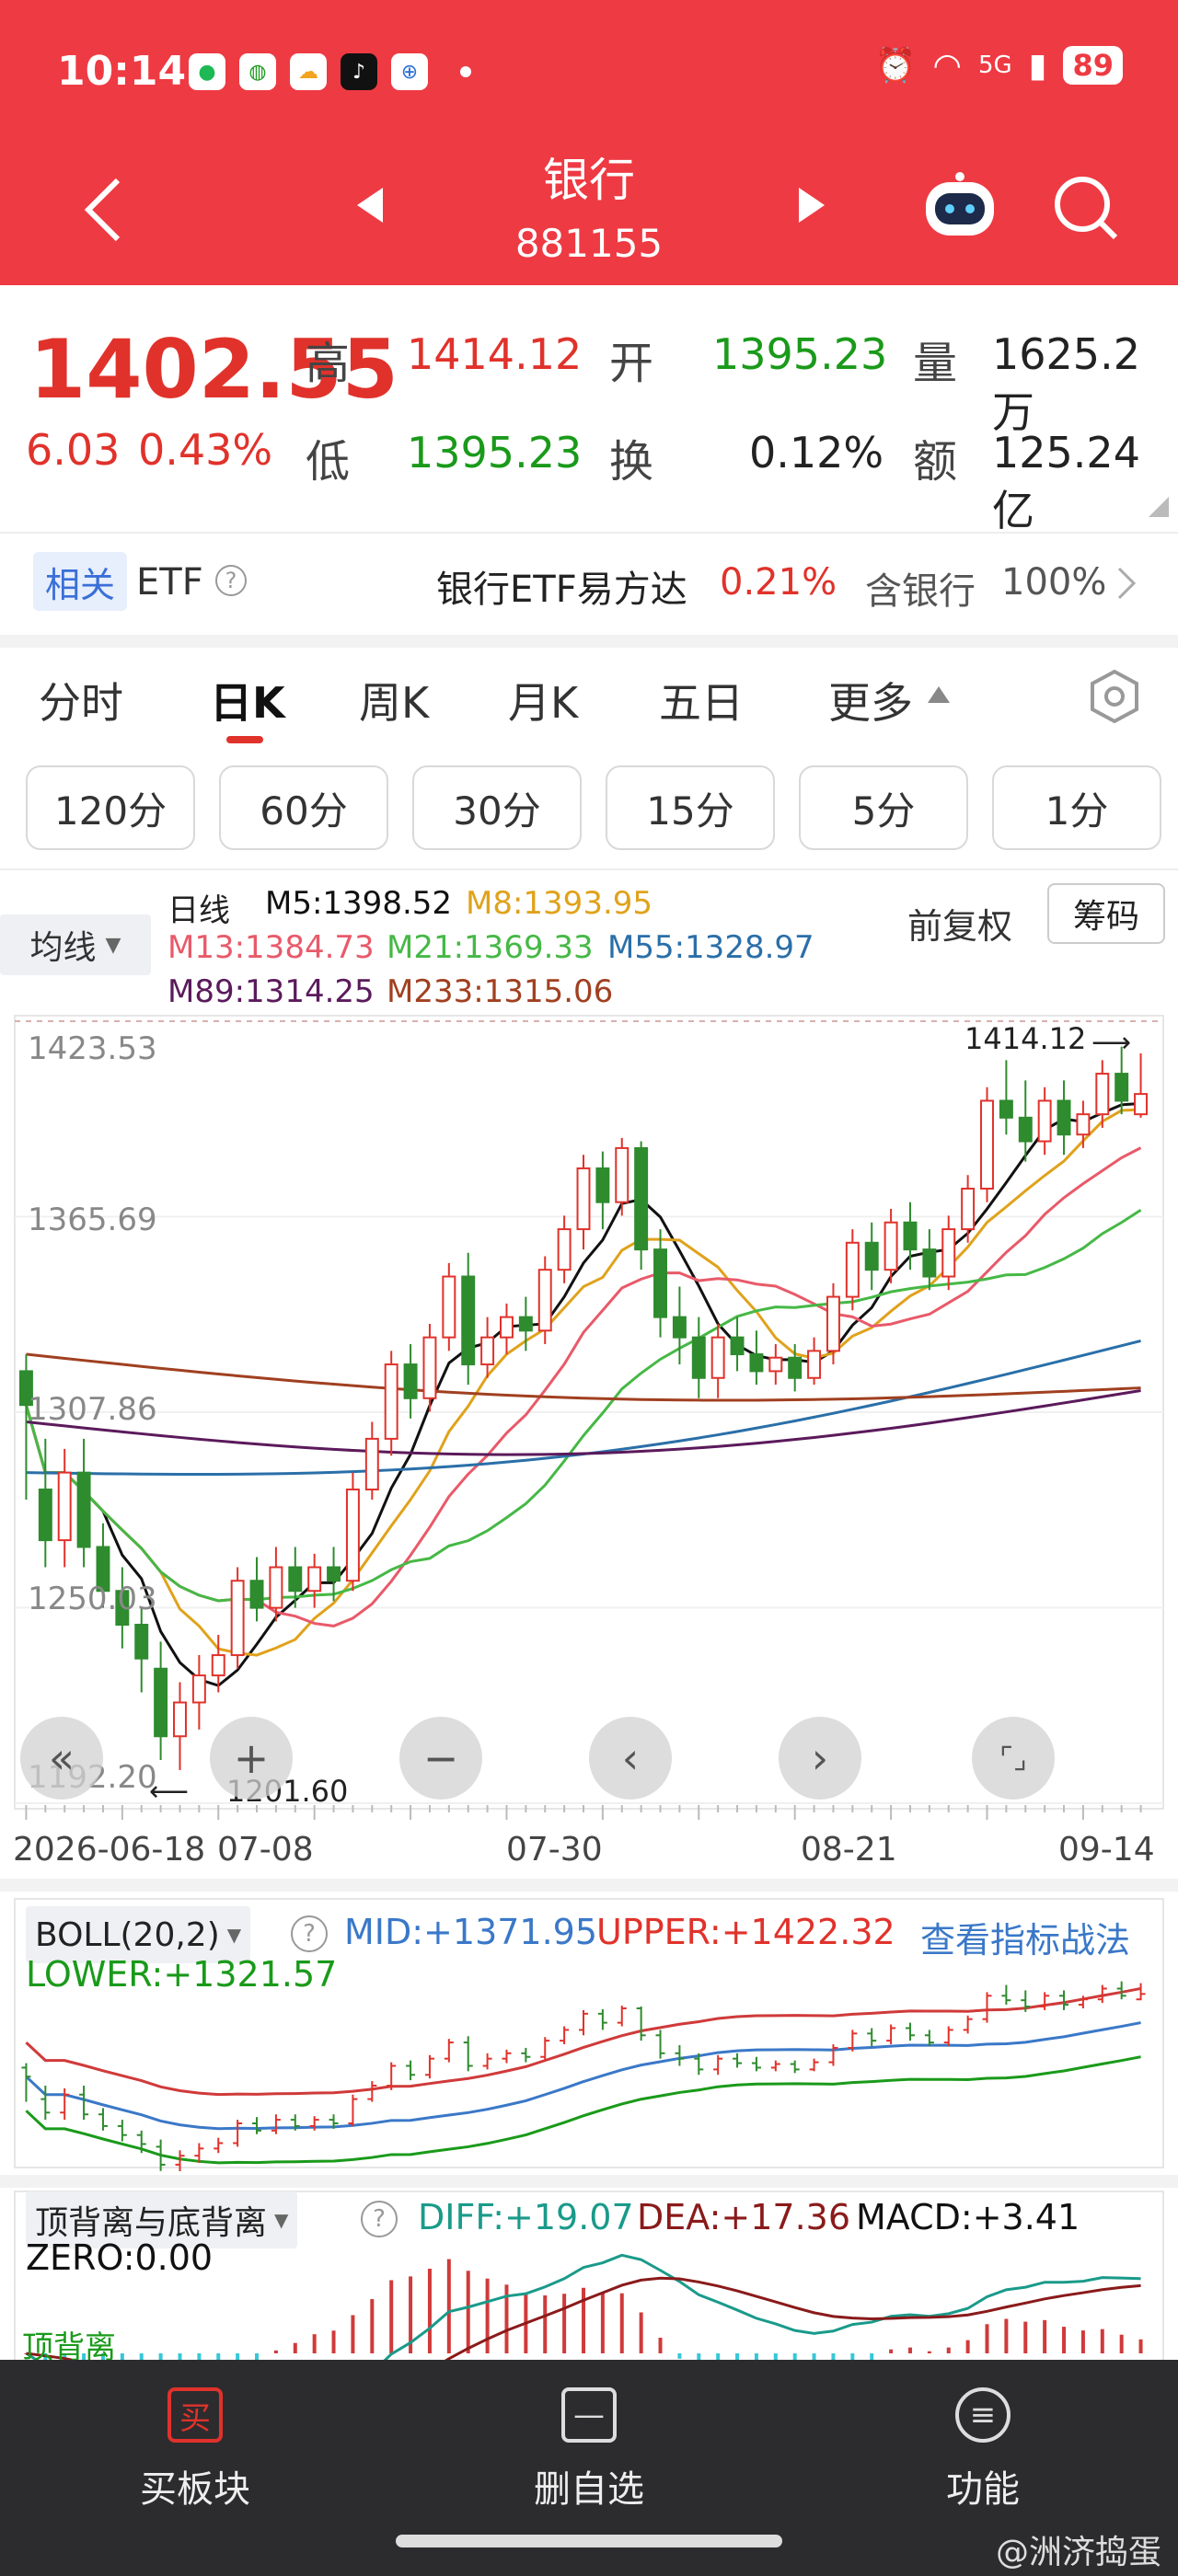  I want to click on watermark: @洲济捣蛋, so click(1078, 2552).